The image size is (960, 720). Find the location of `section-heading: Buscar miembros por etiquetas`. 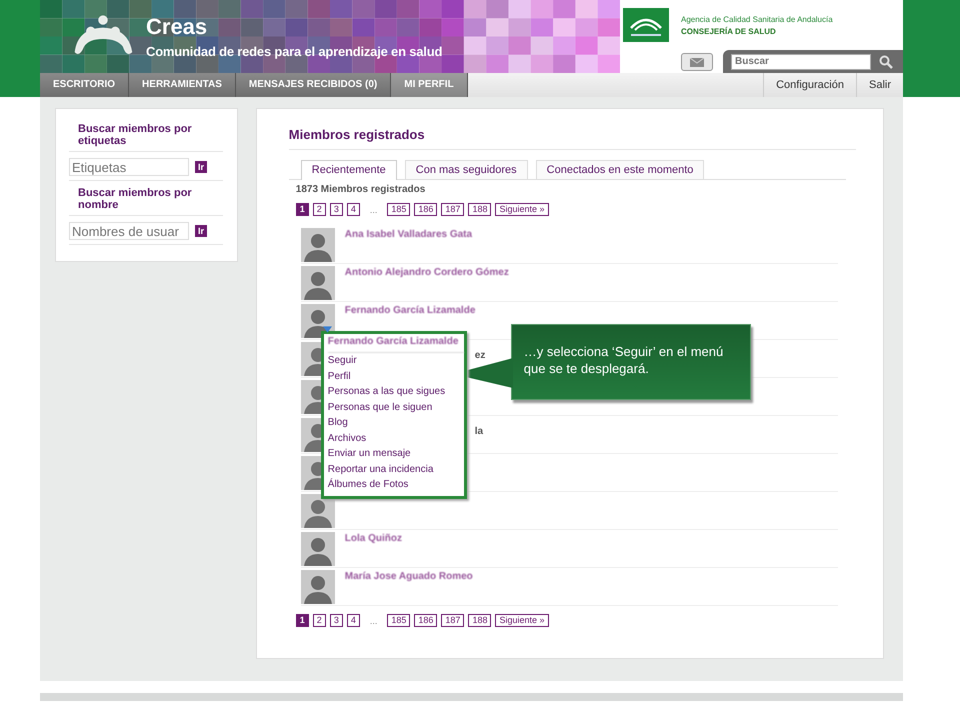

section-heading: Buscar miembros por etiquetas is located at coordinates (146, 137).